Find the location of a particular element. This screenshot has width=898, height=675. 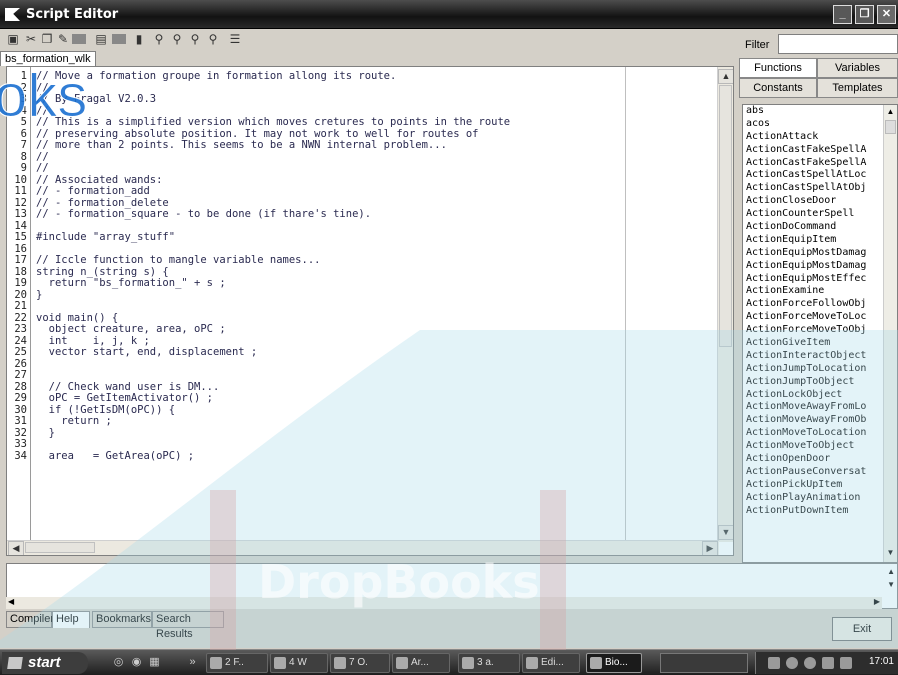

taskbar-item-3: 7 O. is located at coordinates (360, 663).